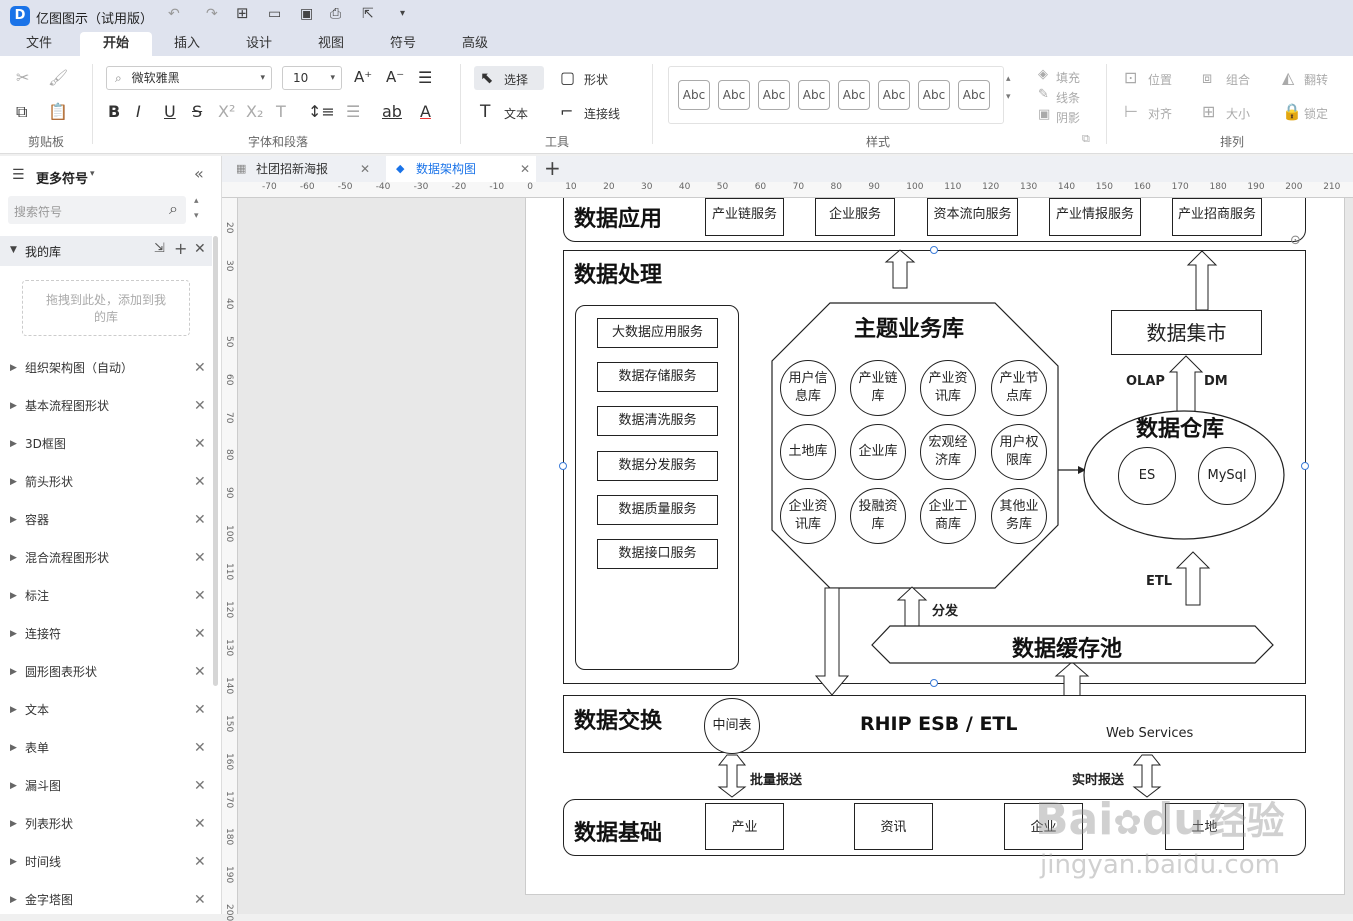  I want to click on paw-icon: ✿, so click(1127, 823).